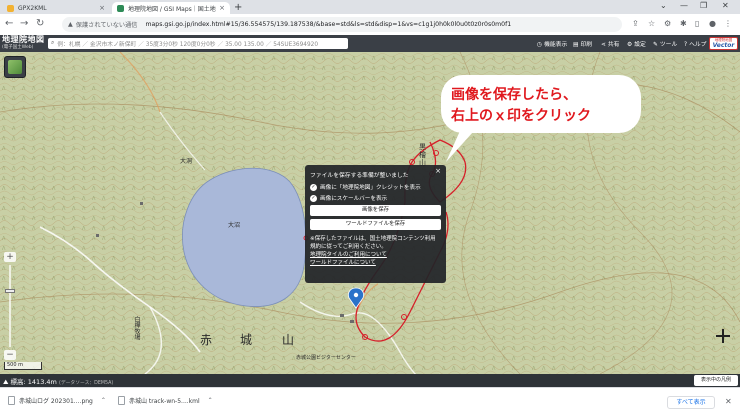 The width and height of the screenshot is (740, 415). Describe the element at coordinates (728, 24) in the screenshot. I see `browser-menu-icon: ⋮` at that location.